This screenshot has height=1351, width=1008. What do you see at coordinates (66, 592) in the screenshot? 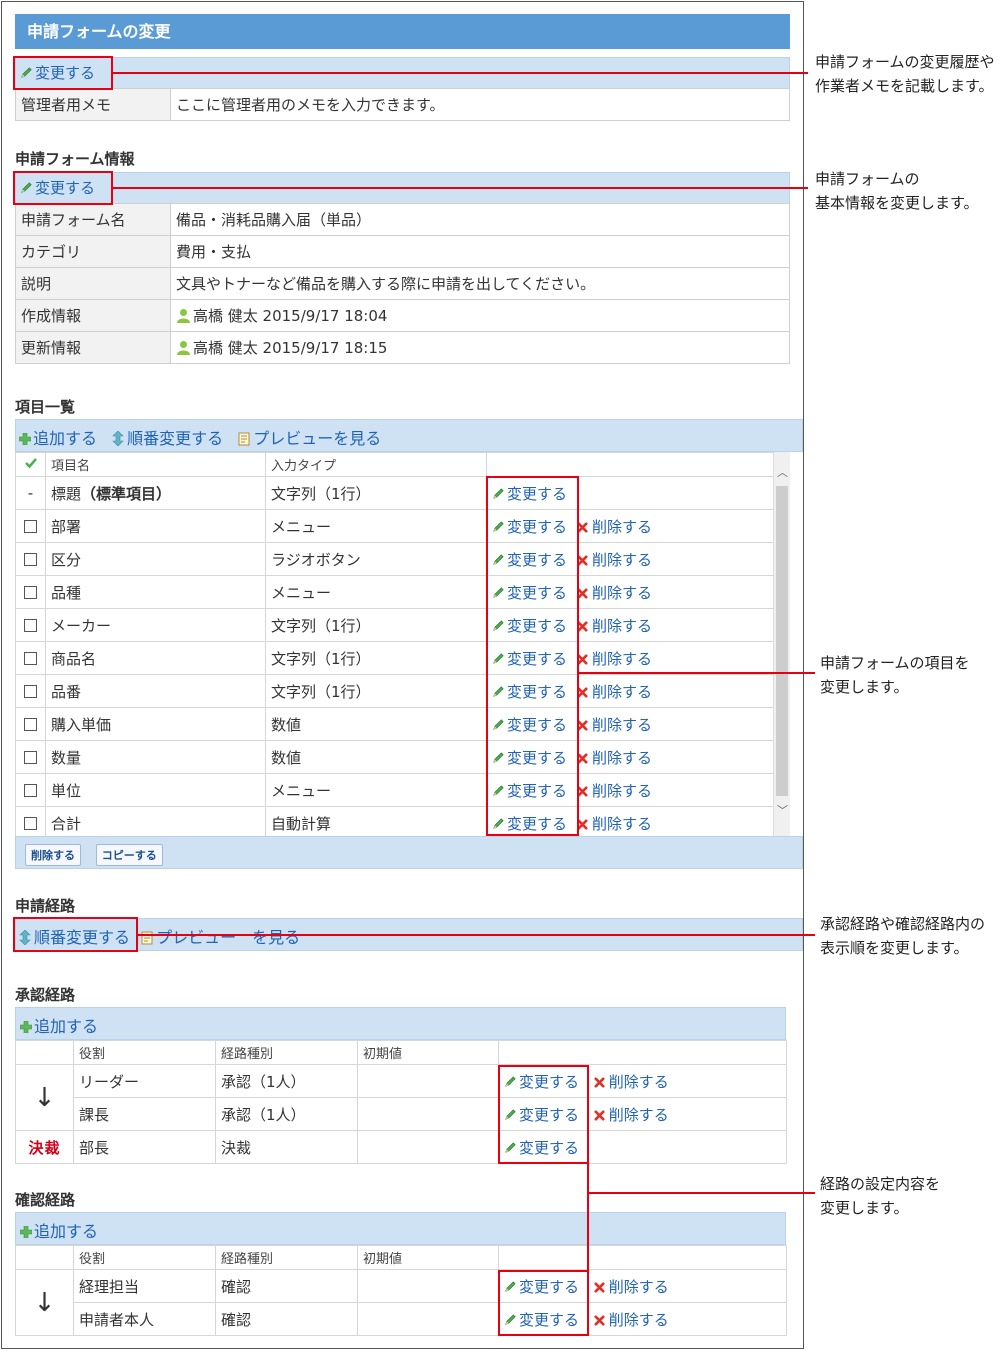
I see `item-name-text: 品種` at bounding box center [66, 592].